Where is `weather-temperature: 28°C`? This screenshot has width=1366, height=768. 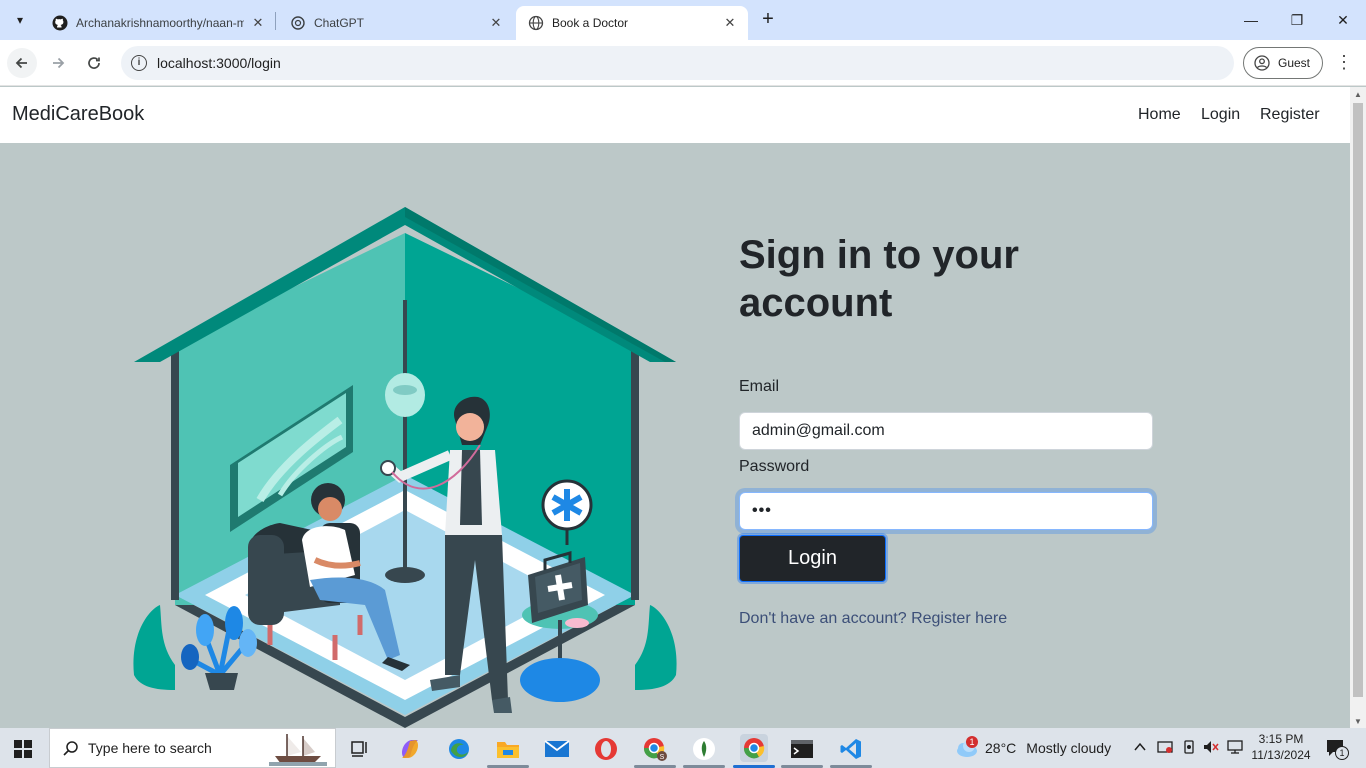
weather-temperature: 28°C is located at coordinates (1001, 748).